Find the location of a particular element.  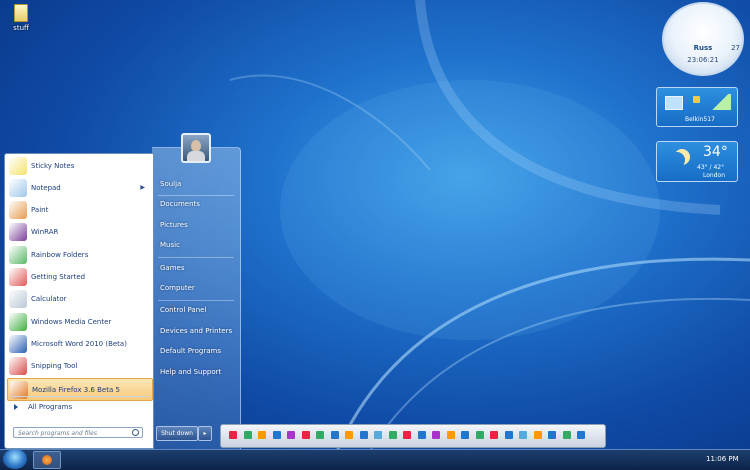

moon-icon is located at coordinates (677, 160).